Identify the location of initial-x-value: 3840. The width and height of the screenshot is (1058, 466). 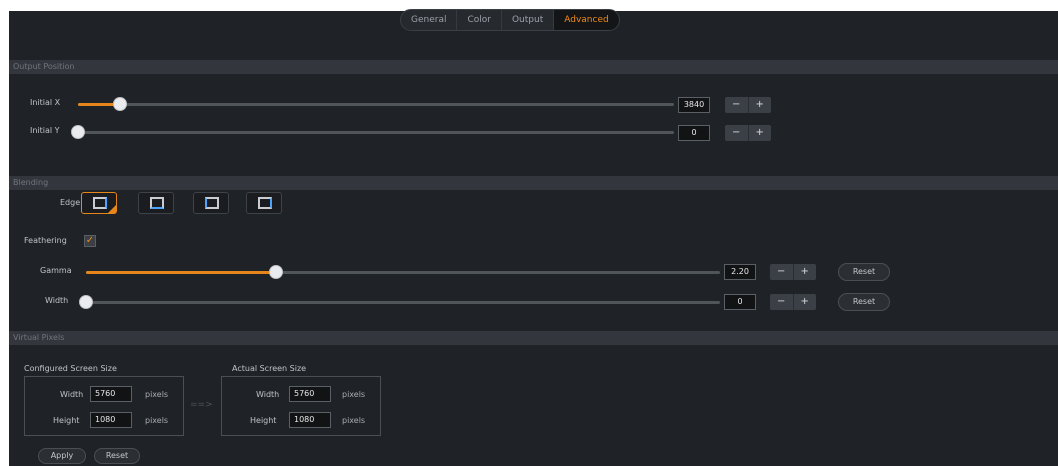
(694, 105).